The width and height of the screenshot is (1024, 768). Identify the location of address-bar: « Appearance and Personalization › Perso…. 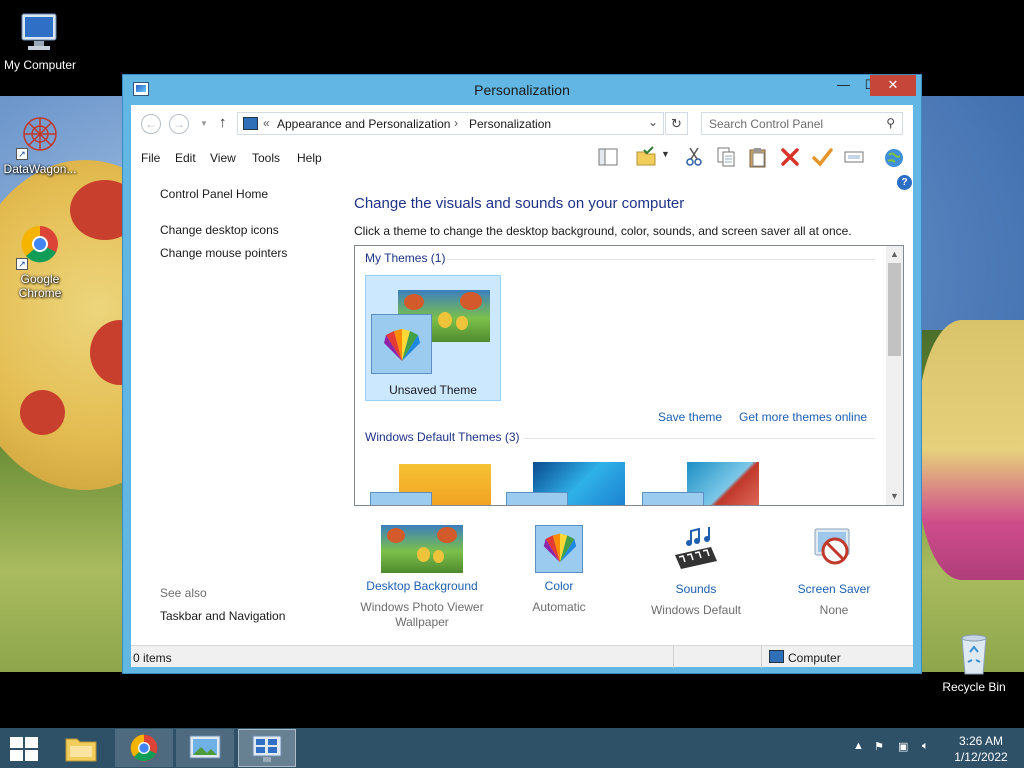
(450, 123).